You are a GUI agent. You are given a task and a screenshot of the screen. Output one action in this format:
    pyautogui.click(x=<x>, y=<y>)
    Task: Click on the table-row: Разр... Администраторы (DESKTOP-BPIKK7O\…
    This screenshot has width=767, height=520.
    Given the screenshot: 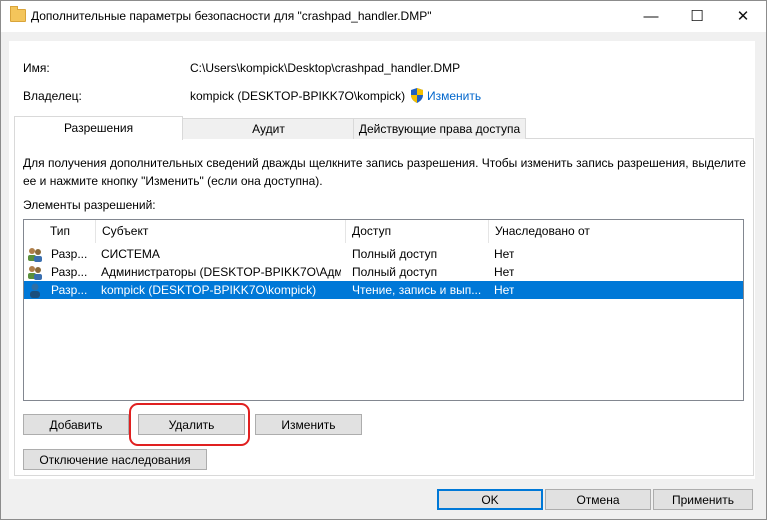 What is the action you would take?
    pyautogui.click(x=383, y=272)
    